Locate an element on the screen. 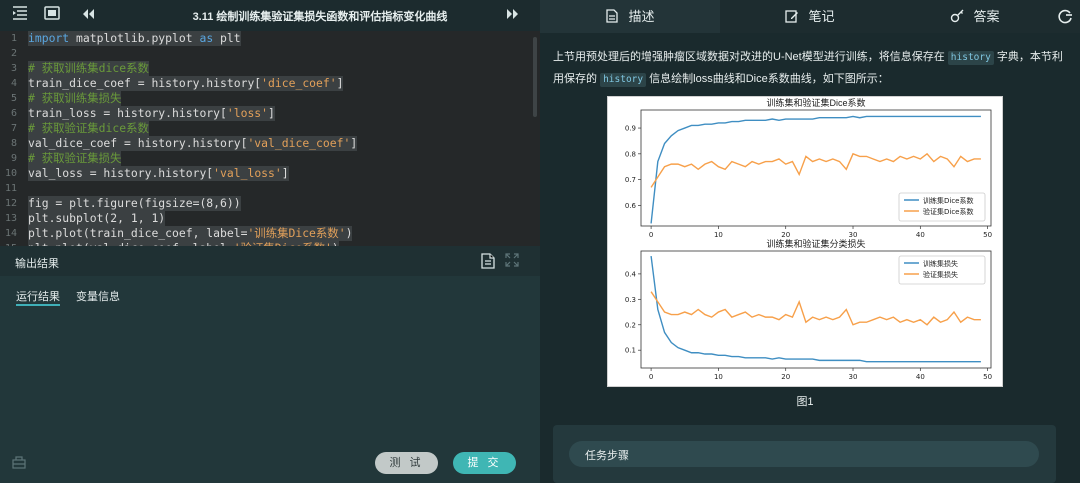 The height and width of the screenshot is (483, 1080). output-title: 输出结果 is located at coordinates (37, 264).